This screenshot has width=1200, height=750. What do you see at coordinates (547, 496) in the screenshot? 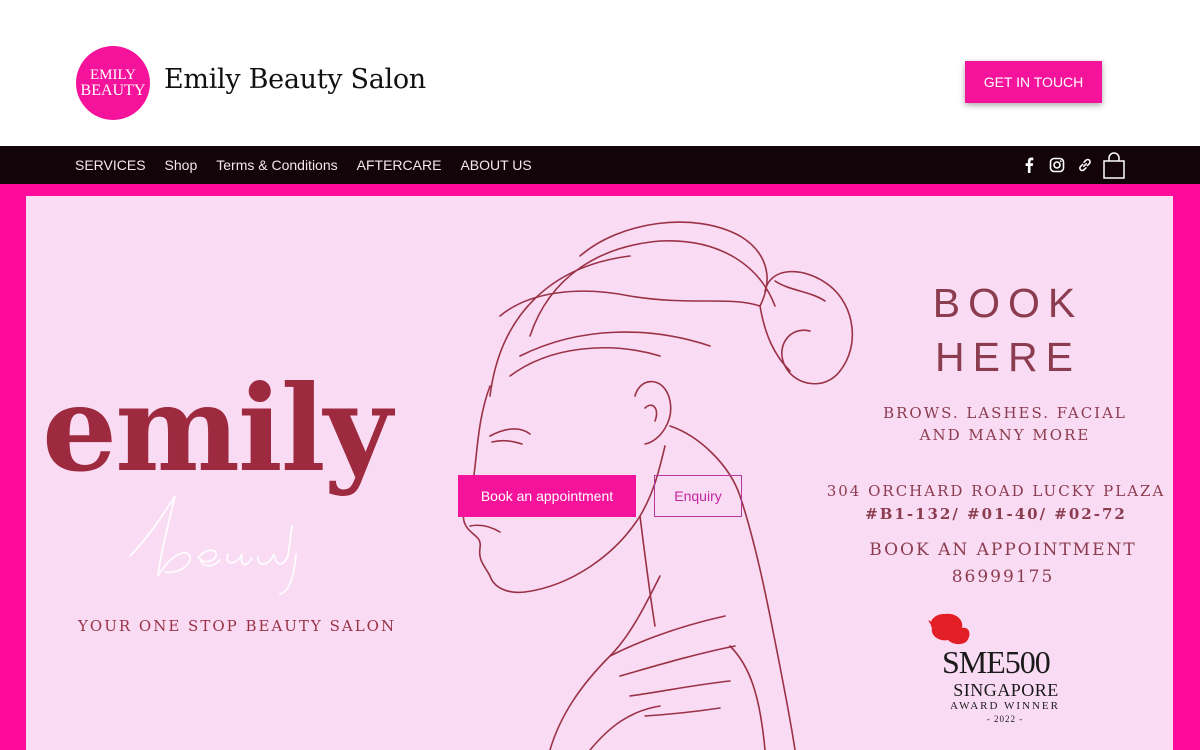
I see `book-appointment-button: Book an appointment` at bounding box center [547, 496].